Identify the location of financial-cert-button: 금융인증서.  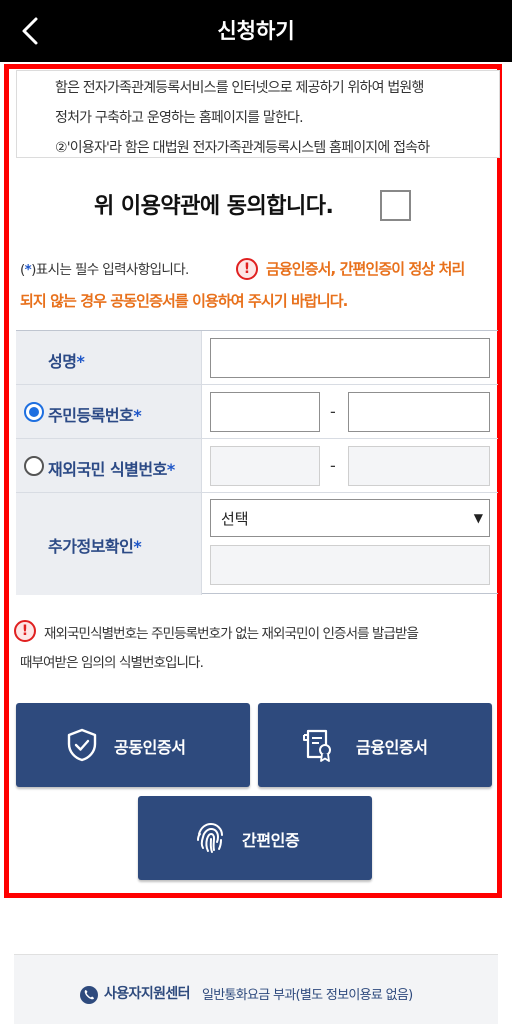
(375, 745).